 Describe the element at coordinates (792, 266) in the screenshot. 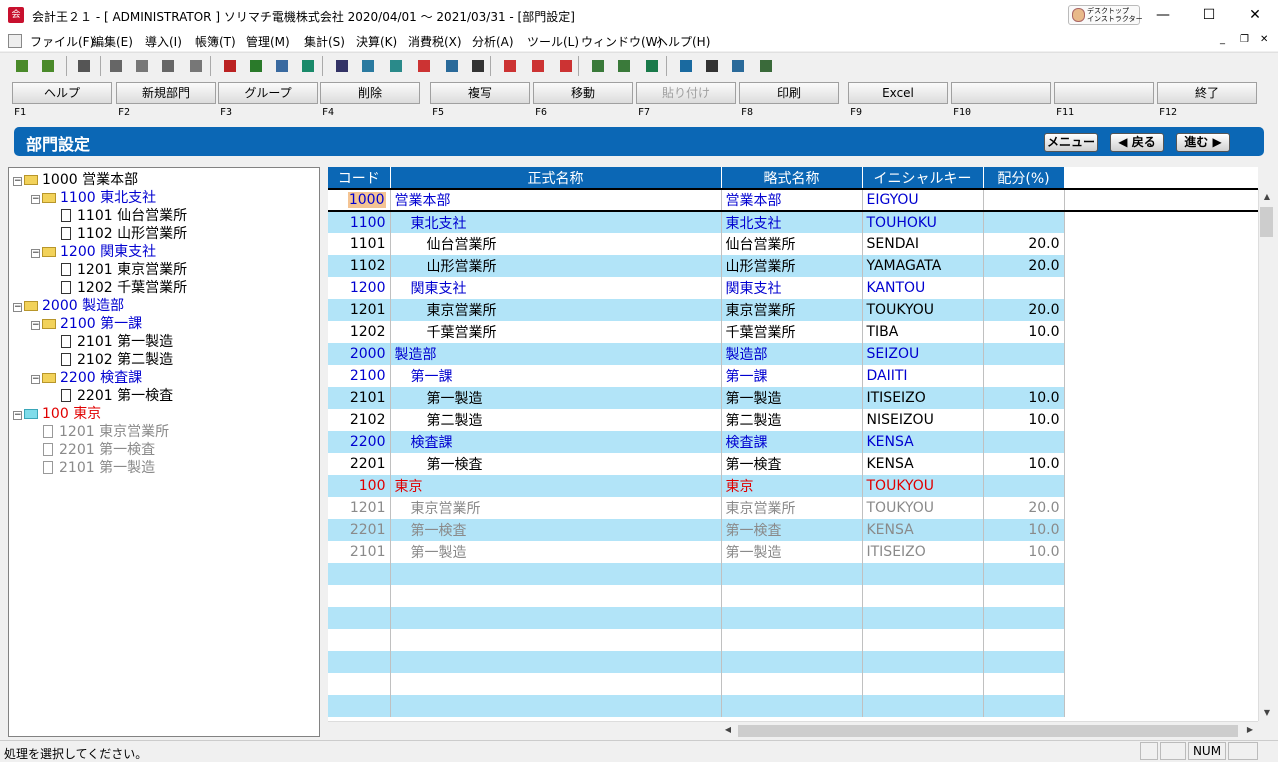

I see `cell-short-name: 山形営業所` at that location.